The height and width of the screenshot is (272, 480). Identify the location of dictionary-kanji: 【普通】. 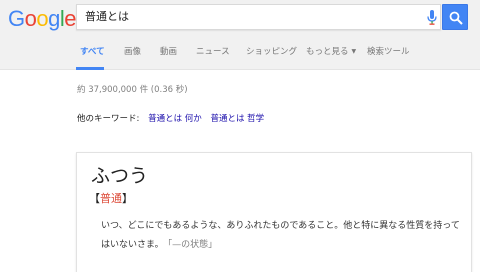
(111, 198).